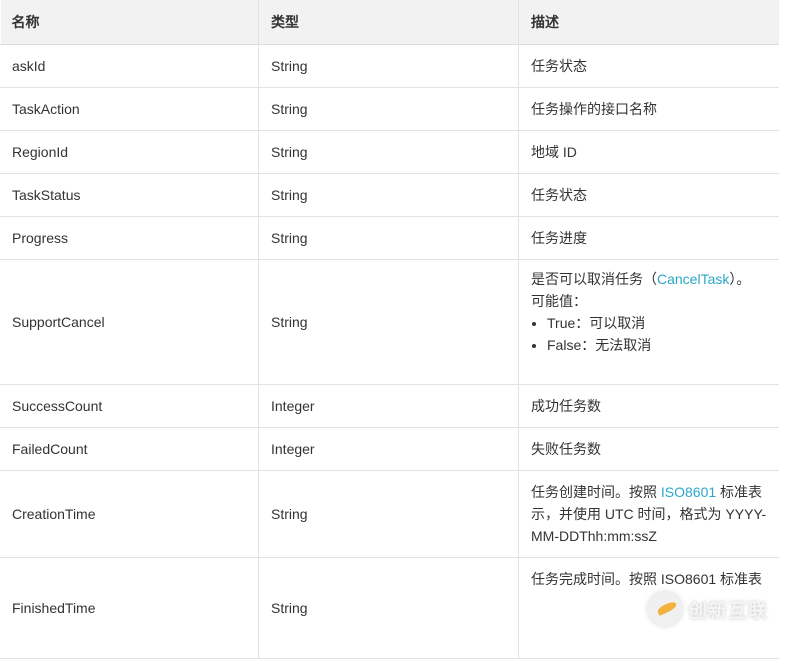  I want to click on header-description: 描述, so click(648, 22).